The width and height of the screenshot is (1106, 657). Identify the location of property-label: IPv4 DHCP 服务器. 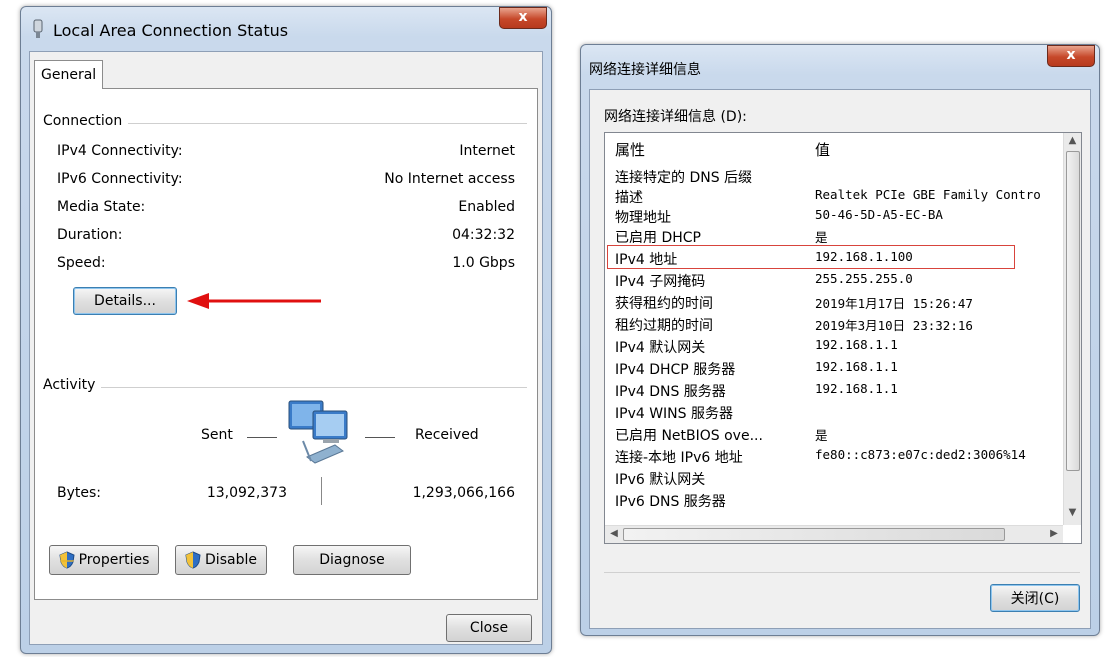
(675, 370).